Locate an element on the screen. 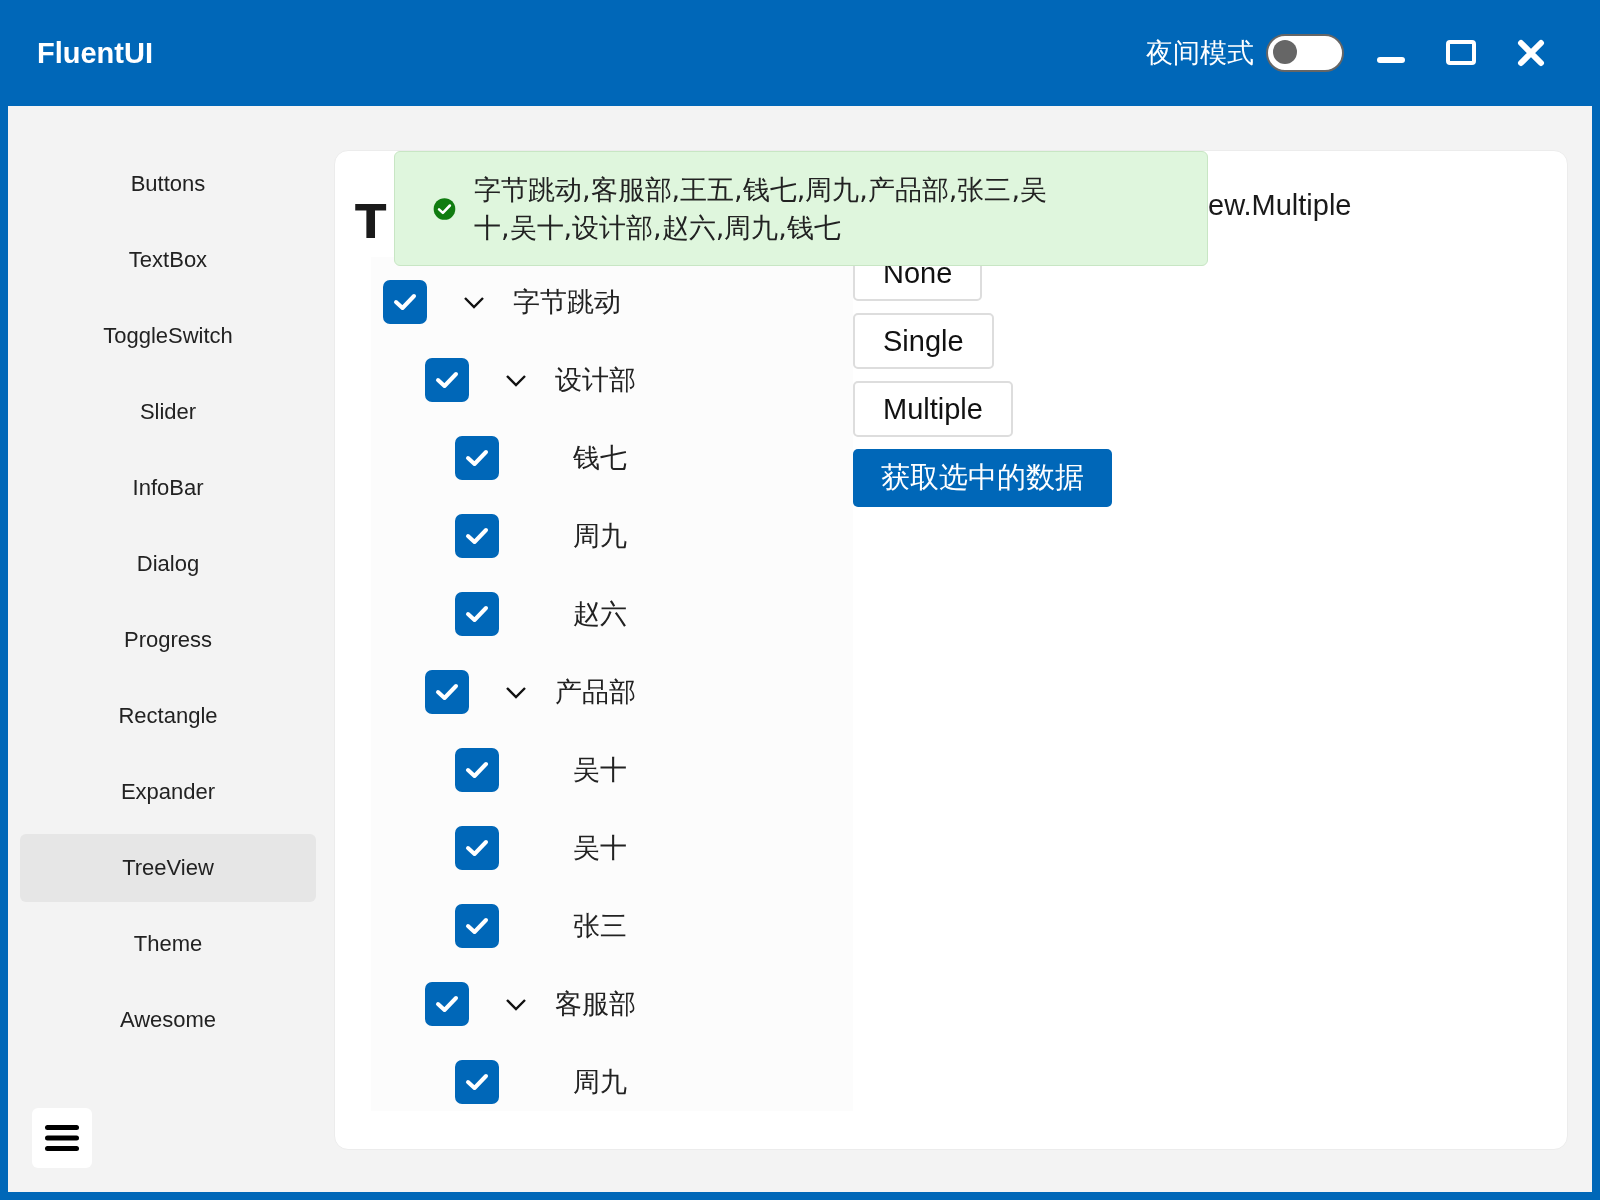 The height and width of the screenshot is (1200, 1600). tree-item-label: 赵六 is located at coordinates (600, 614).